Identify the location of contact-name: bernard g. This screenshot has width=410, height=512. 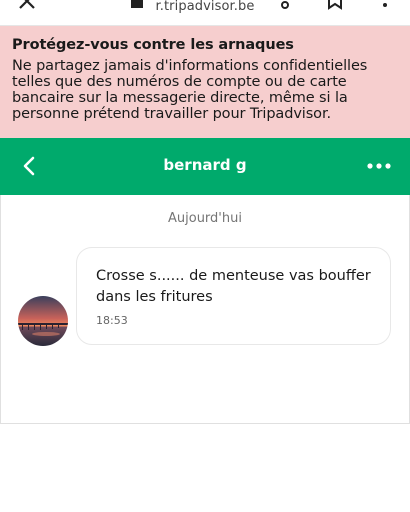
(205, 165).